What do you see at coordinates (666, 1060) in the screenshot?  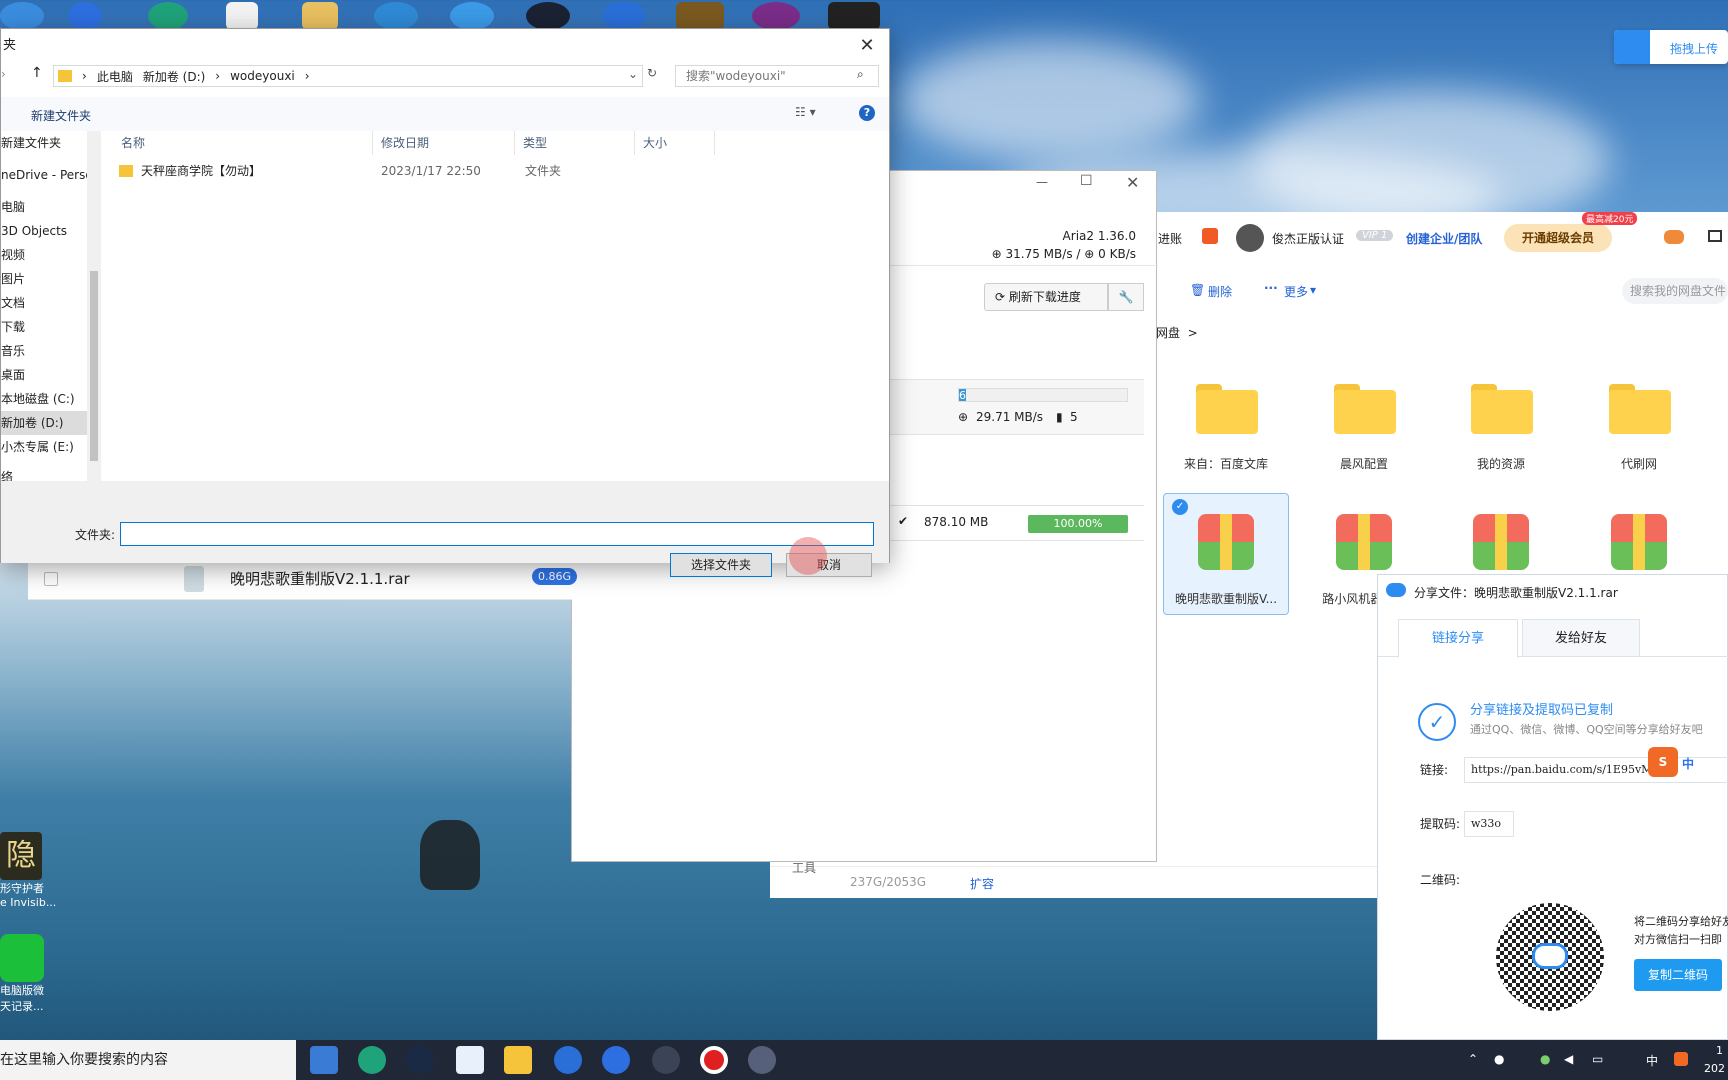 I see `gear-icon` at bounding box center [666, 1060].